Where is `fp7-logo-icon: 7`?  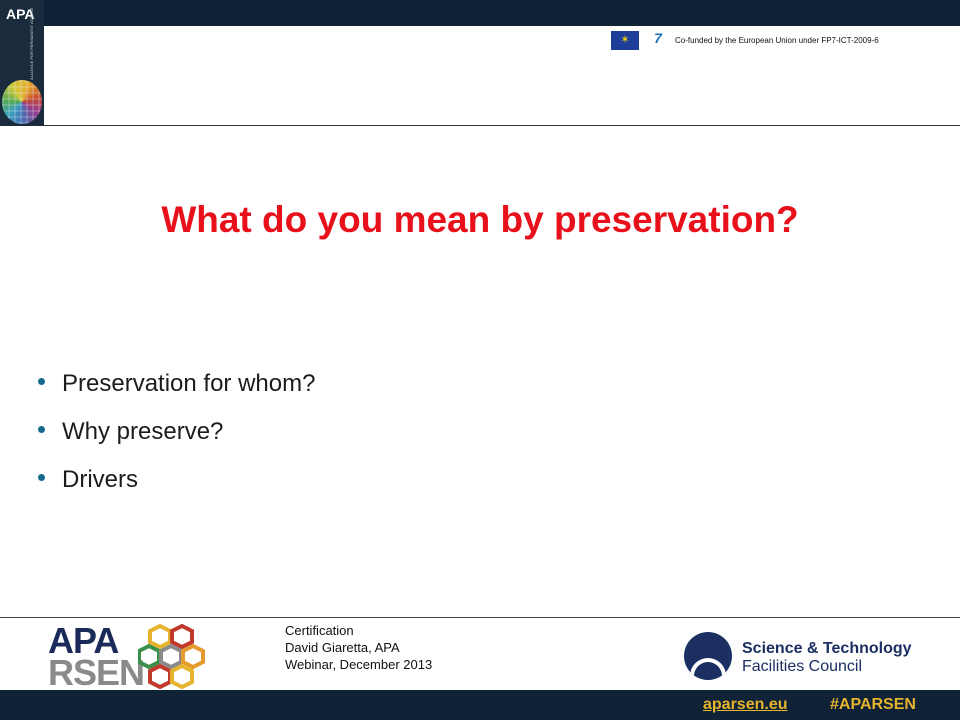 fp7-logo-icon: 7 is located at coordinates (658, 38).